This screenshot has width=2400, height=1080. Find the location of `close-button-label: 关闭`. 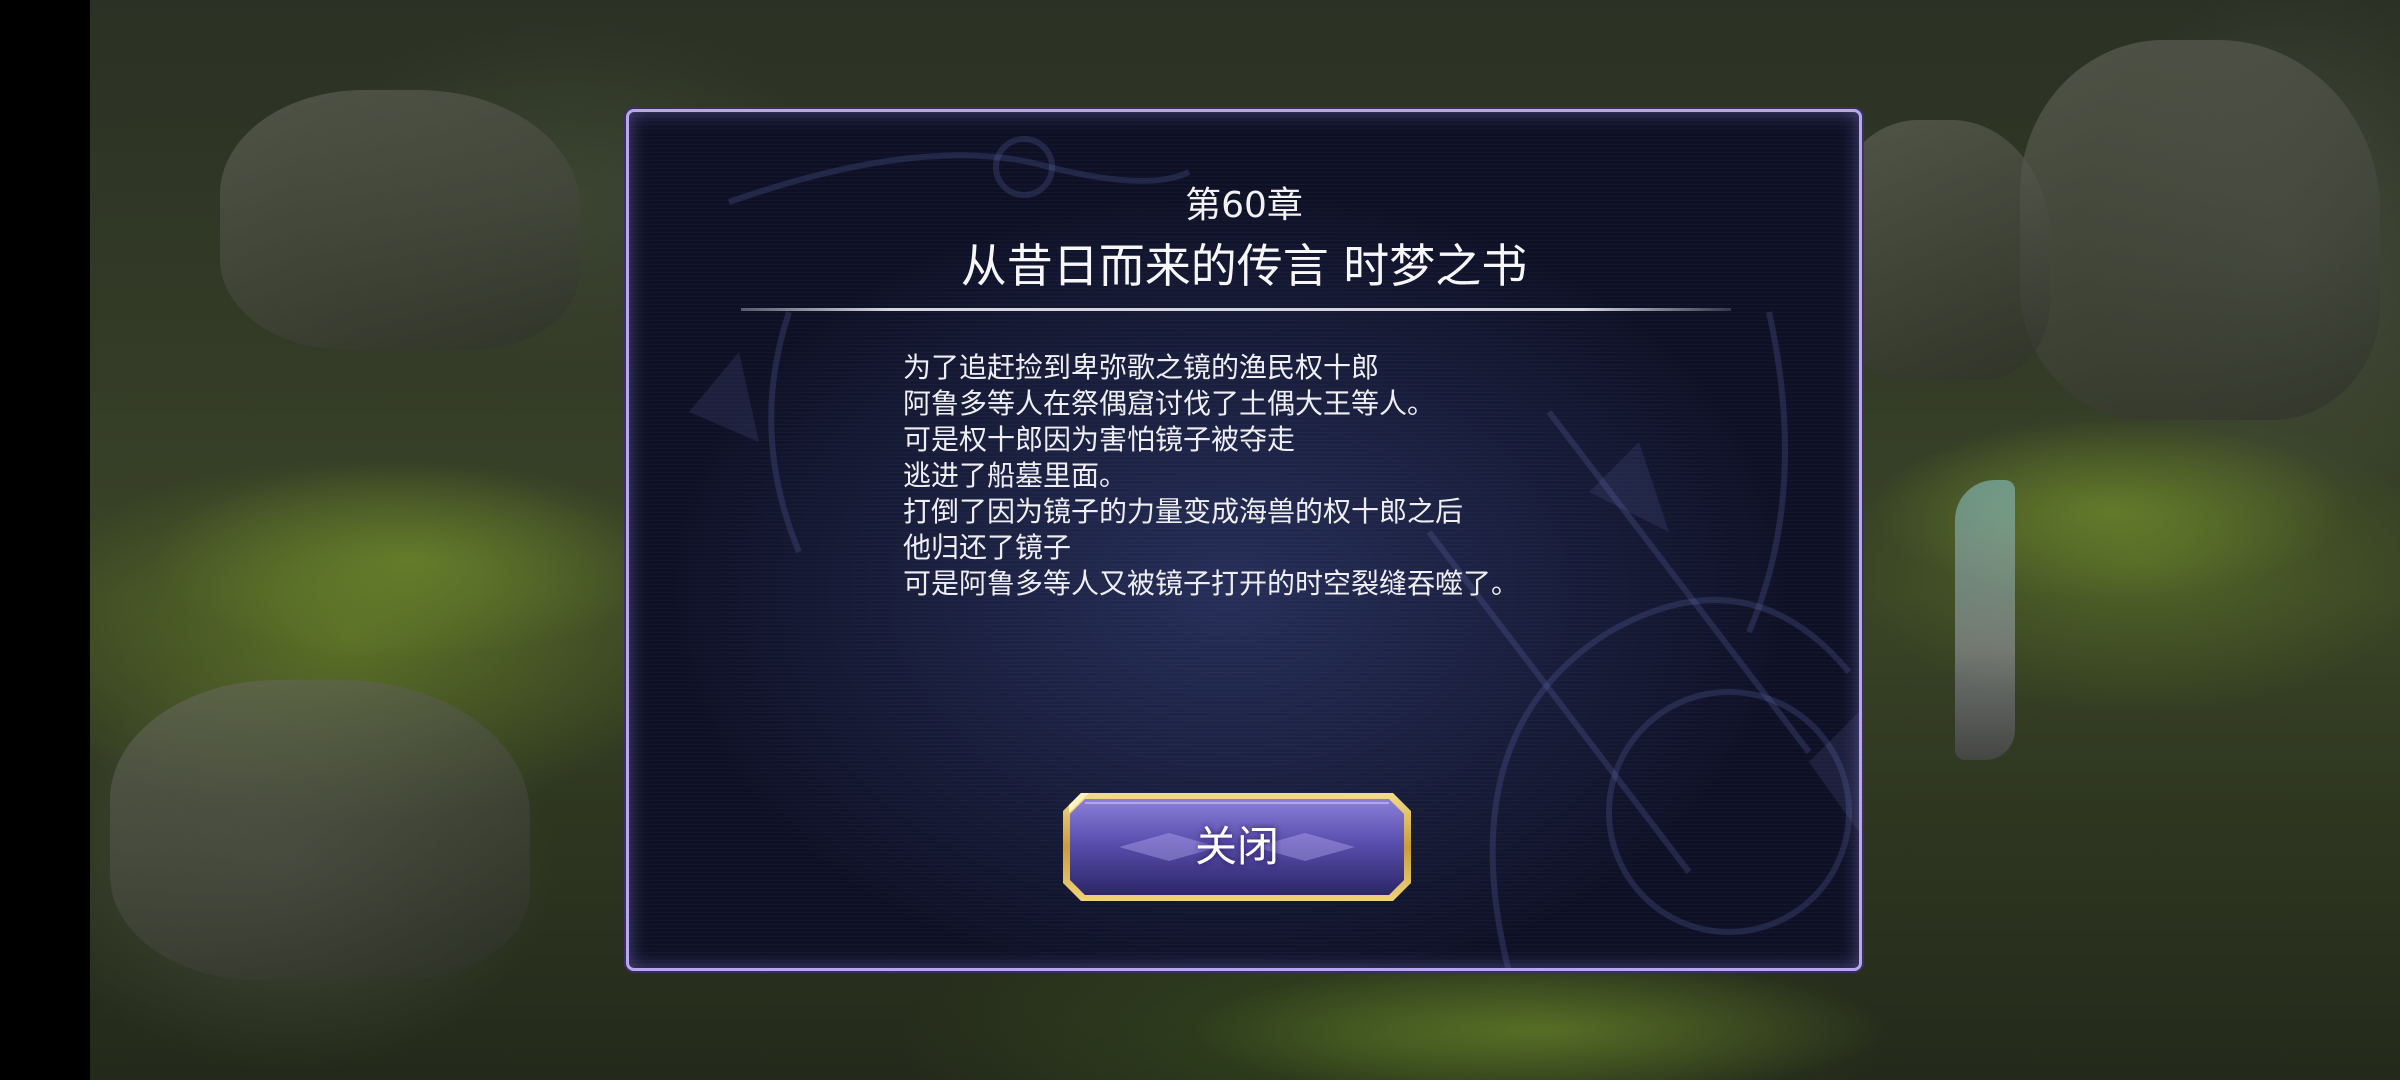

close-button-label: 关闭 is located at coordinates (1236, 846).